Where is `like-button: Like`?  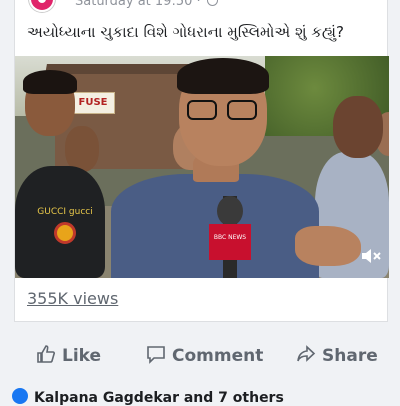
like-button: Like is located at coordinates (68, 356).